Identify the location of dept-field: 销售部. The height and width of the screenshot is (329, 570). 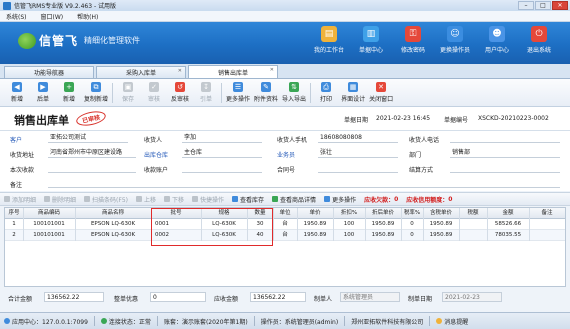
(505, 153).